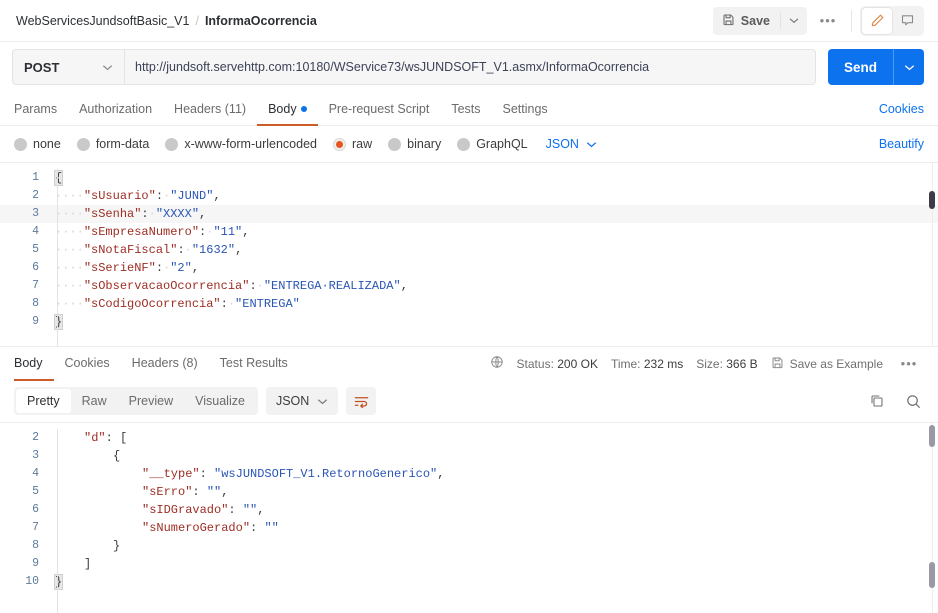 Image resolution: width=938 pixels, height=613 pixels. I want to click on save-dropdown-chevron-down-icon, so click(794, 21).